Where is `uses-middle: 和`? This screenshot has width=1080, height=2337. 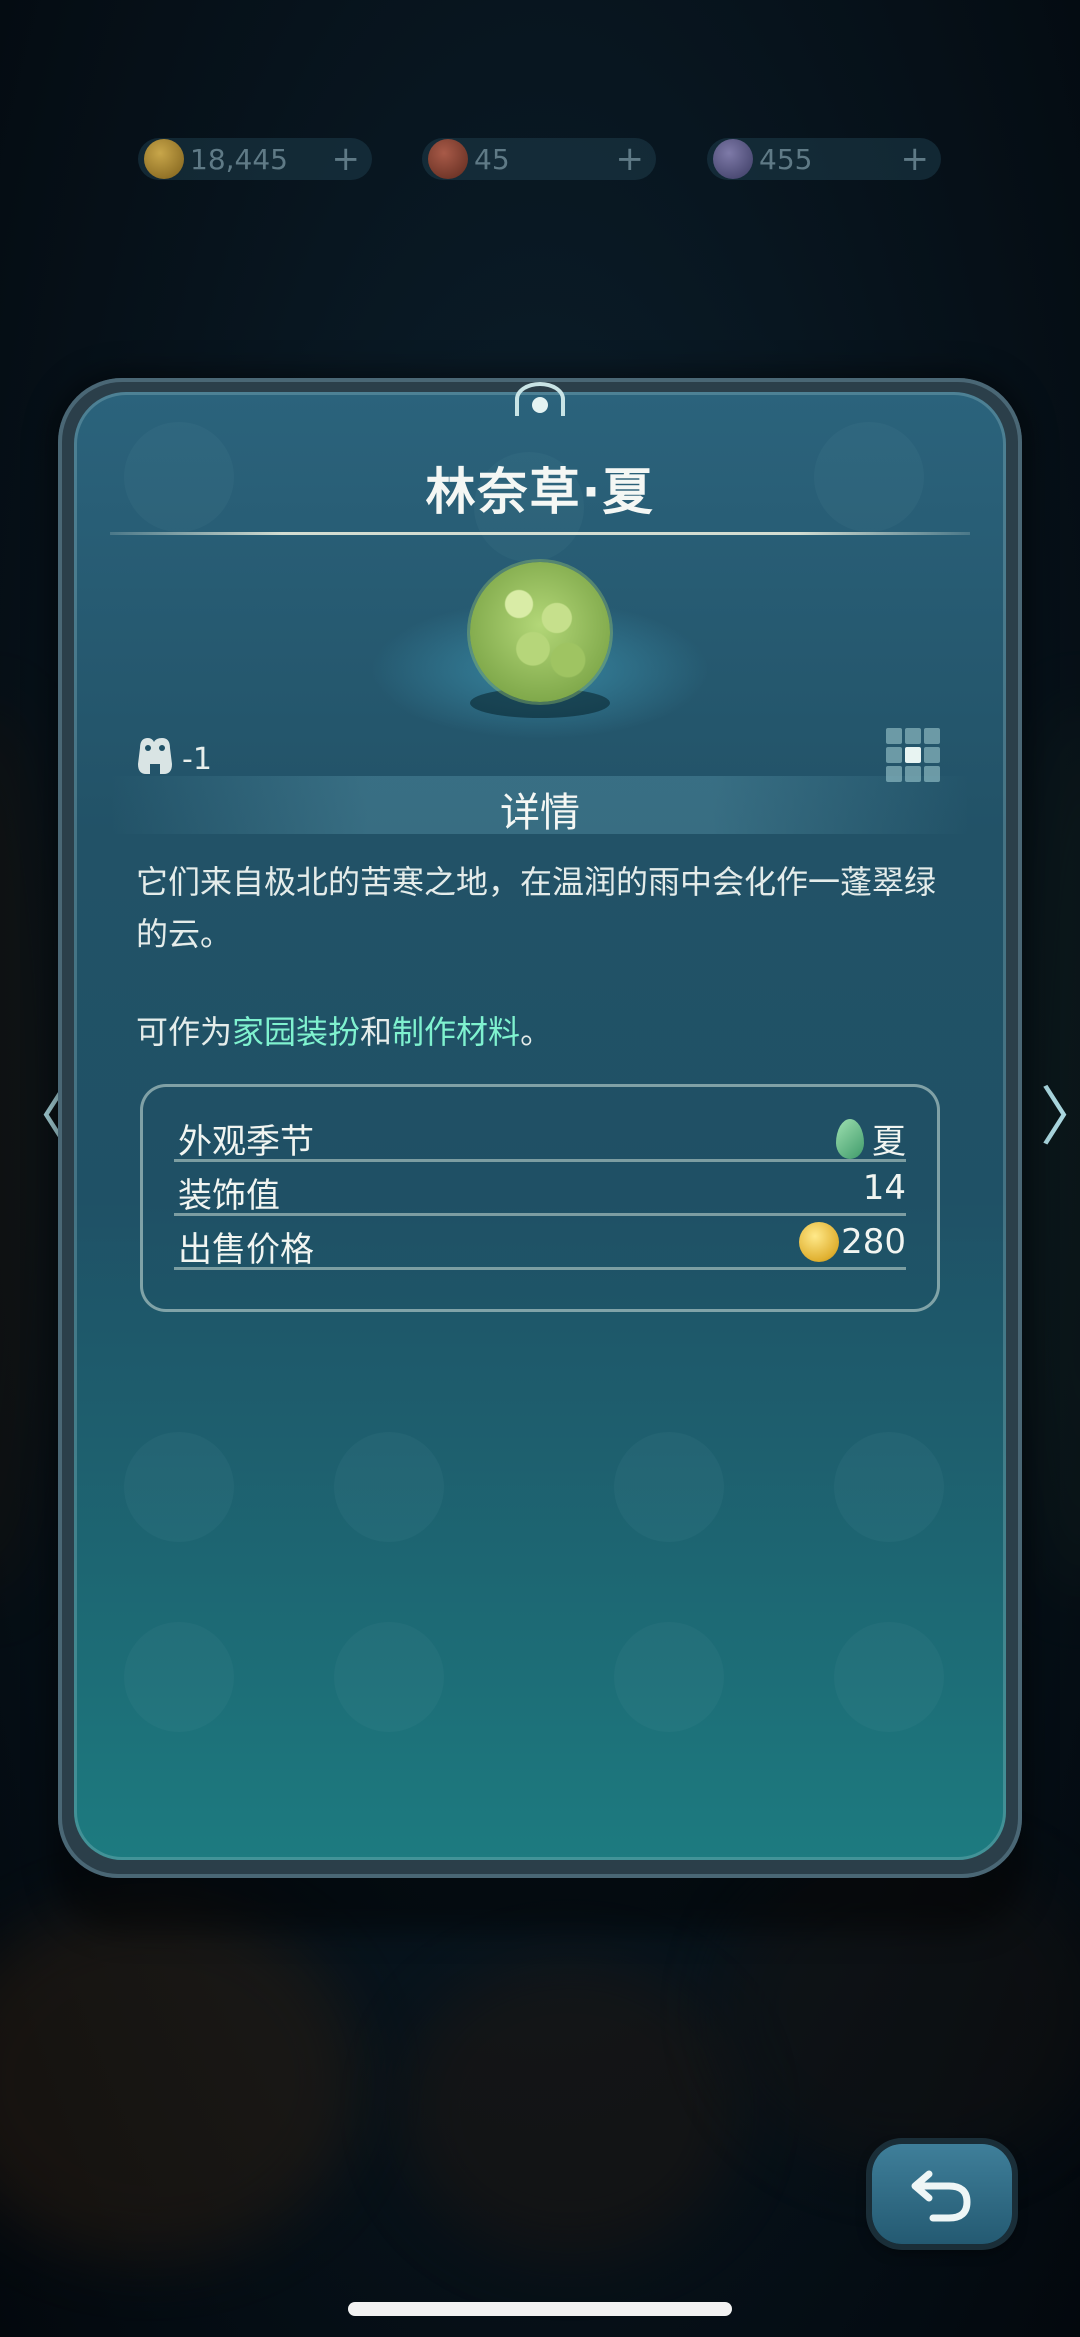 uses-middle: 和 is located at coordinates (376, 1032).